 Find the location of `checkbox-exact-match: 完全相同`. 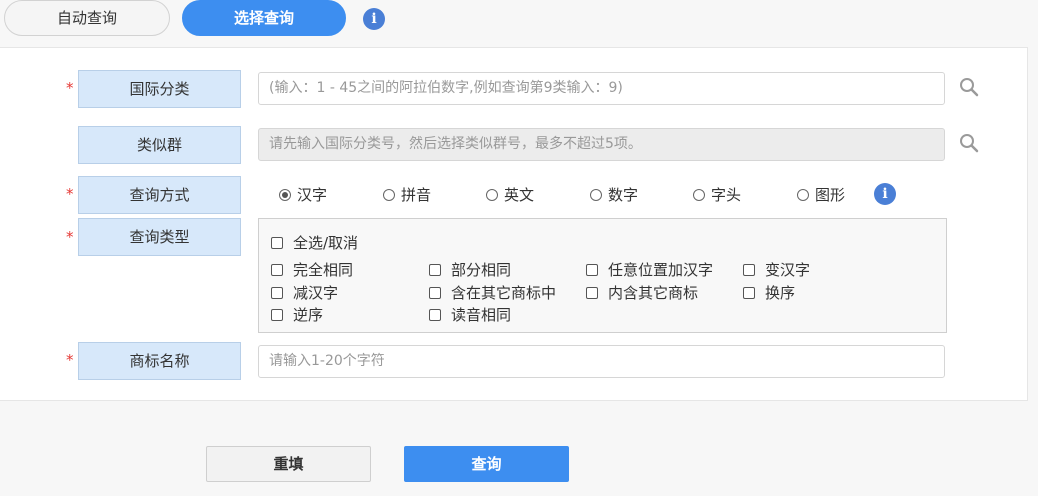

checkbox-exact-match: 完全相同 is located at coordinates (312, 270).